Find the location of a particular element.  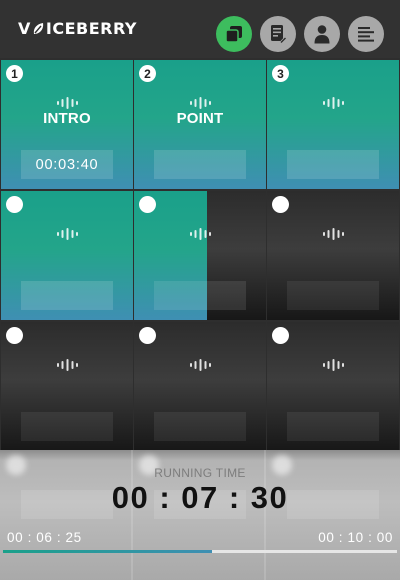

running-progress-track is located at coordinates (200, 551).